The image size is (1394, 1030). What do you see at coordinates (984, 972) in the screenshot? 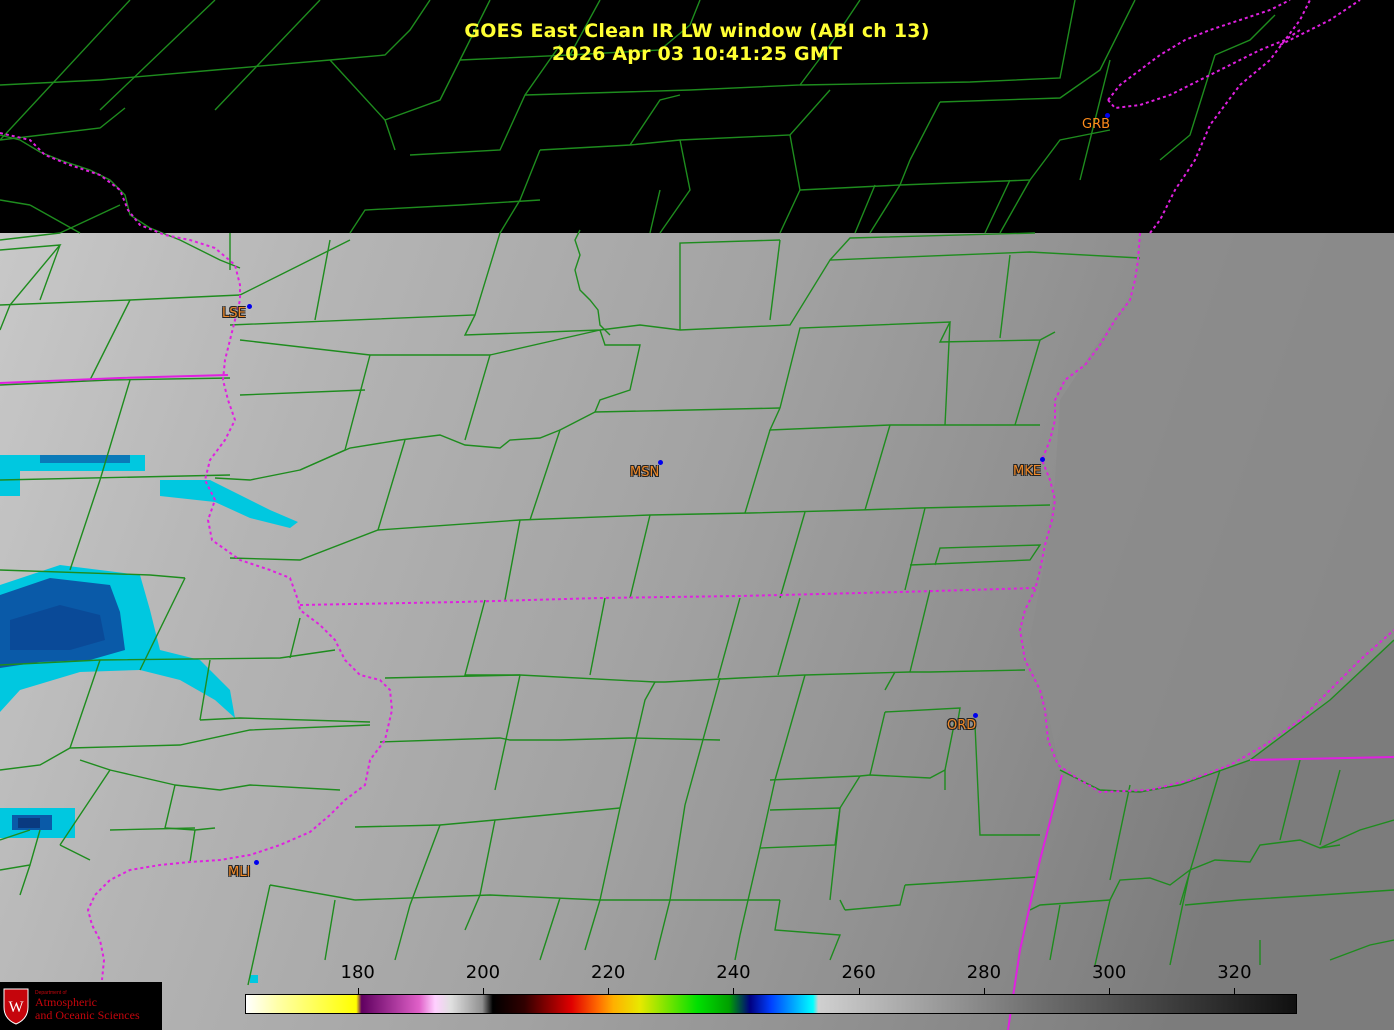
I see `colorbar-tick-label: 280` at bounding box center [984, 972].